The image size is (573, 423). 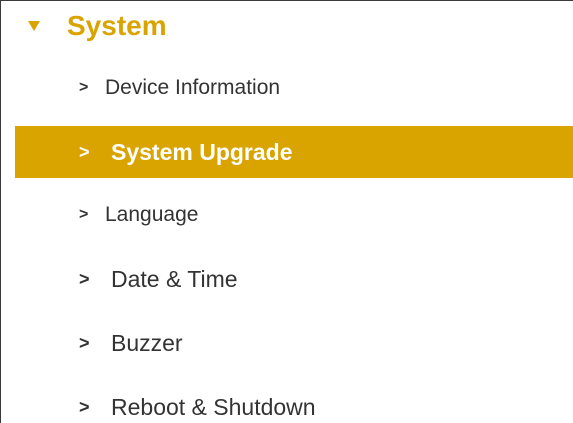 What do you see at coordinates (294, 88) in the screenshot?
I see `menu-item-device-information: > Device Information` at bounding box center [294, 88].